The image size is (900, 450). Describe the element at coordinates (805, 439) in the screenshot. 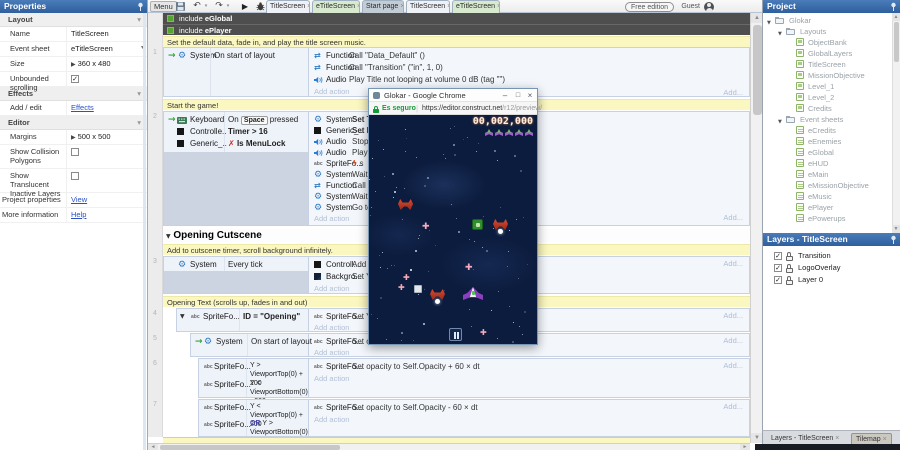

I see `tab-layers-titlescreen: Layers - TitleScreen ×` at that location.